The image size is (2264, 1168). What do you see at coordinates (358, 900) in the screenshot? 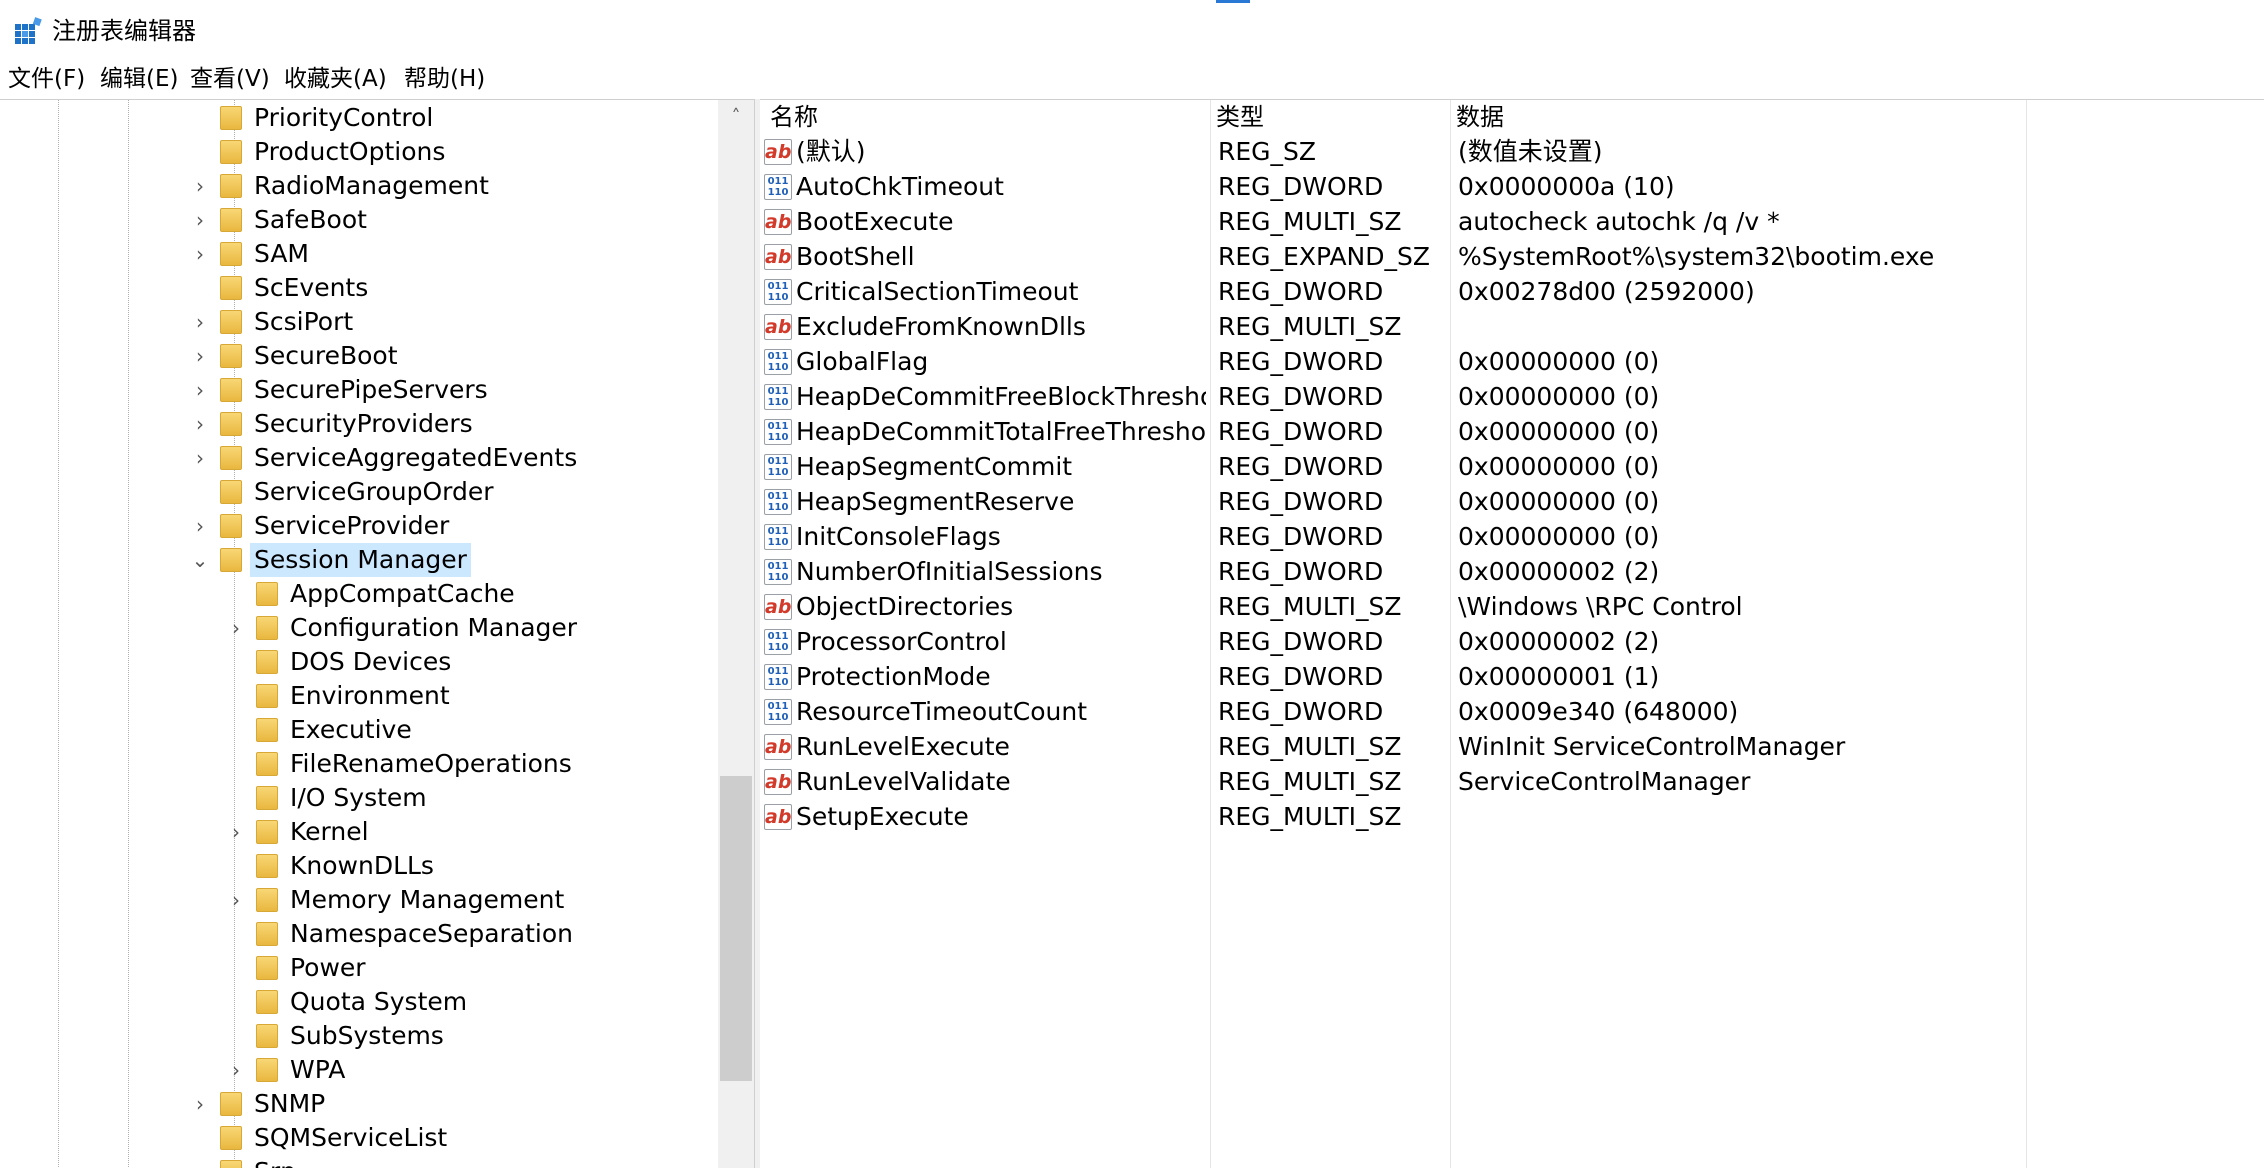
I see `tree-item: › Memory Management` at bounding box center [358, 900].